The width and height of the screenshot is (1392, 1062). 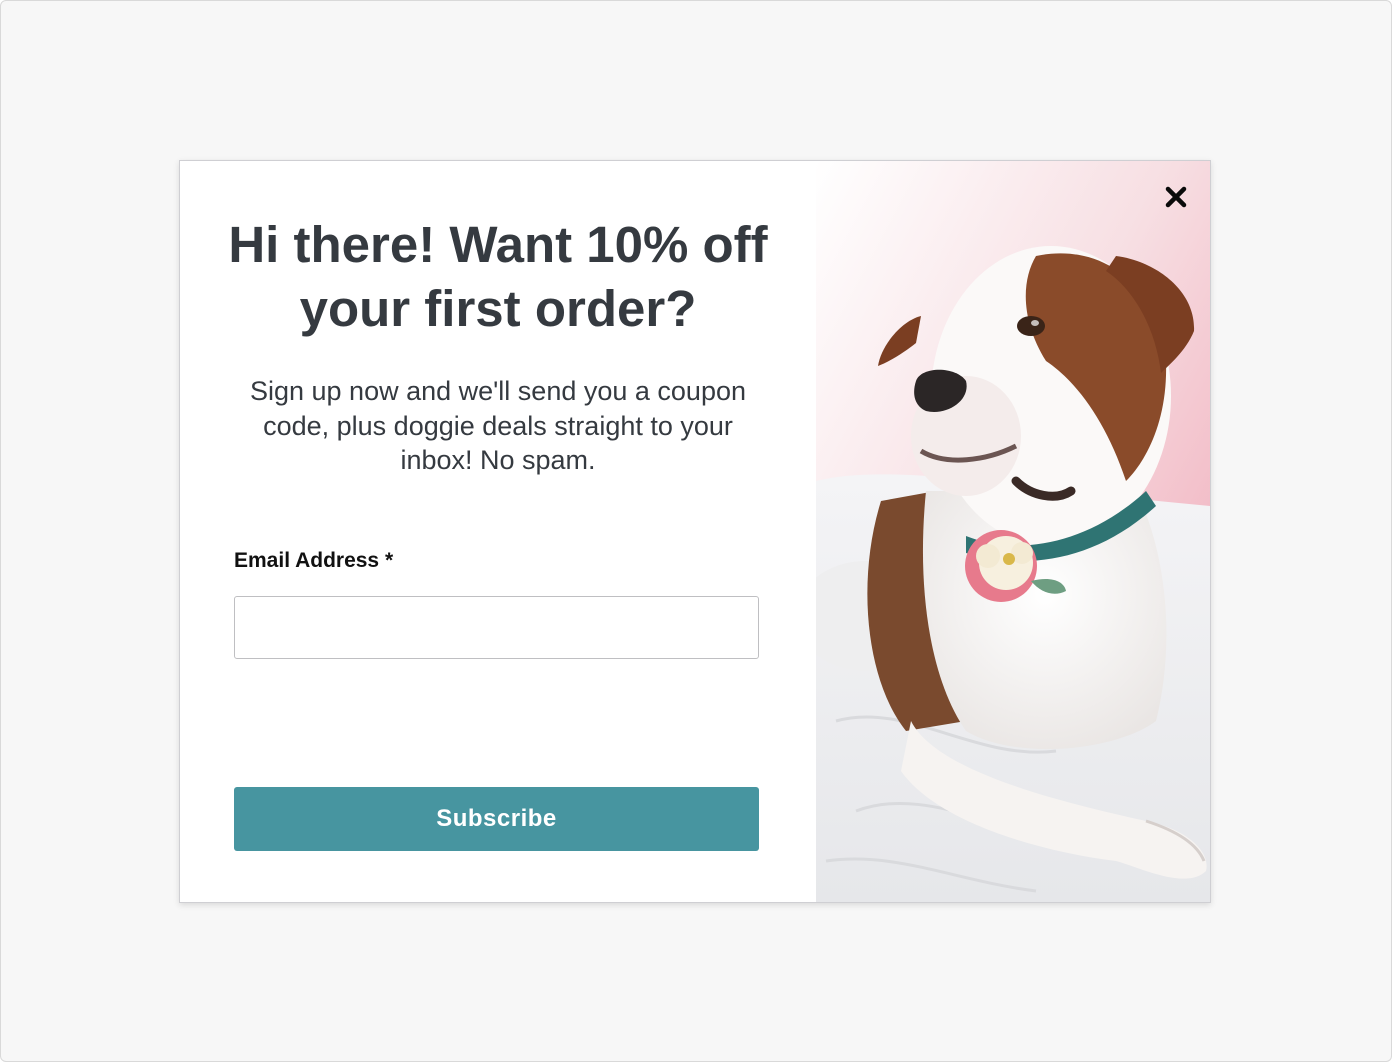 I want to click on email-input, so click(x=496, y=627).